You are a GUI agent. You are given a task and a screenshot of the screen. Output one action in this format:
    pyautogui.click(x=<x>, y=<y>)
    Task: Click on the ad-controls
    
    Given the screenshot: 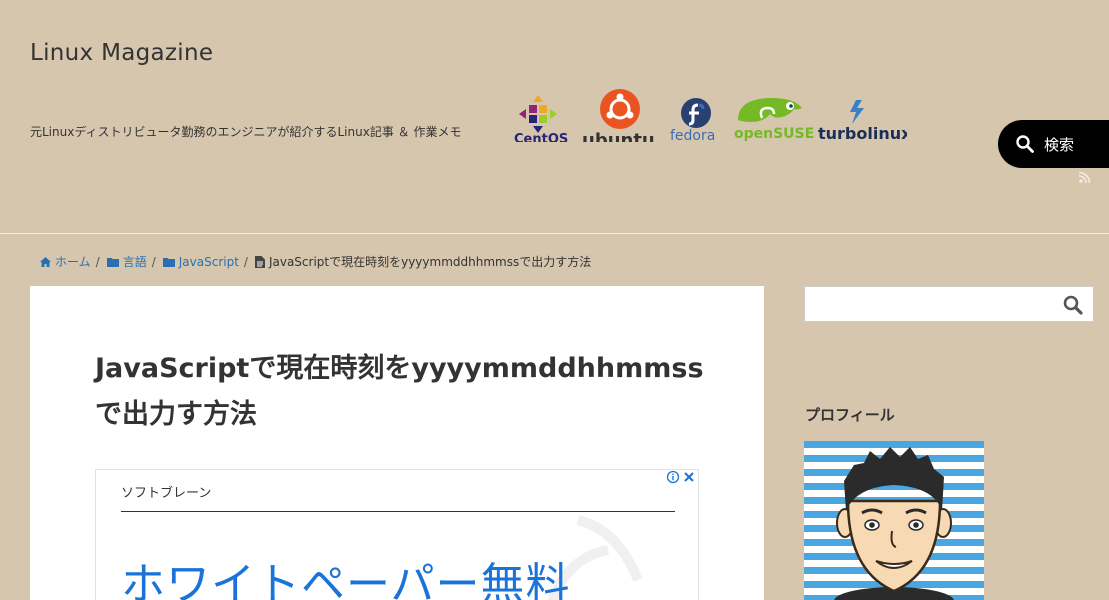 What is the action you would take?
    pyautogui.click(x=681, y=477)
    